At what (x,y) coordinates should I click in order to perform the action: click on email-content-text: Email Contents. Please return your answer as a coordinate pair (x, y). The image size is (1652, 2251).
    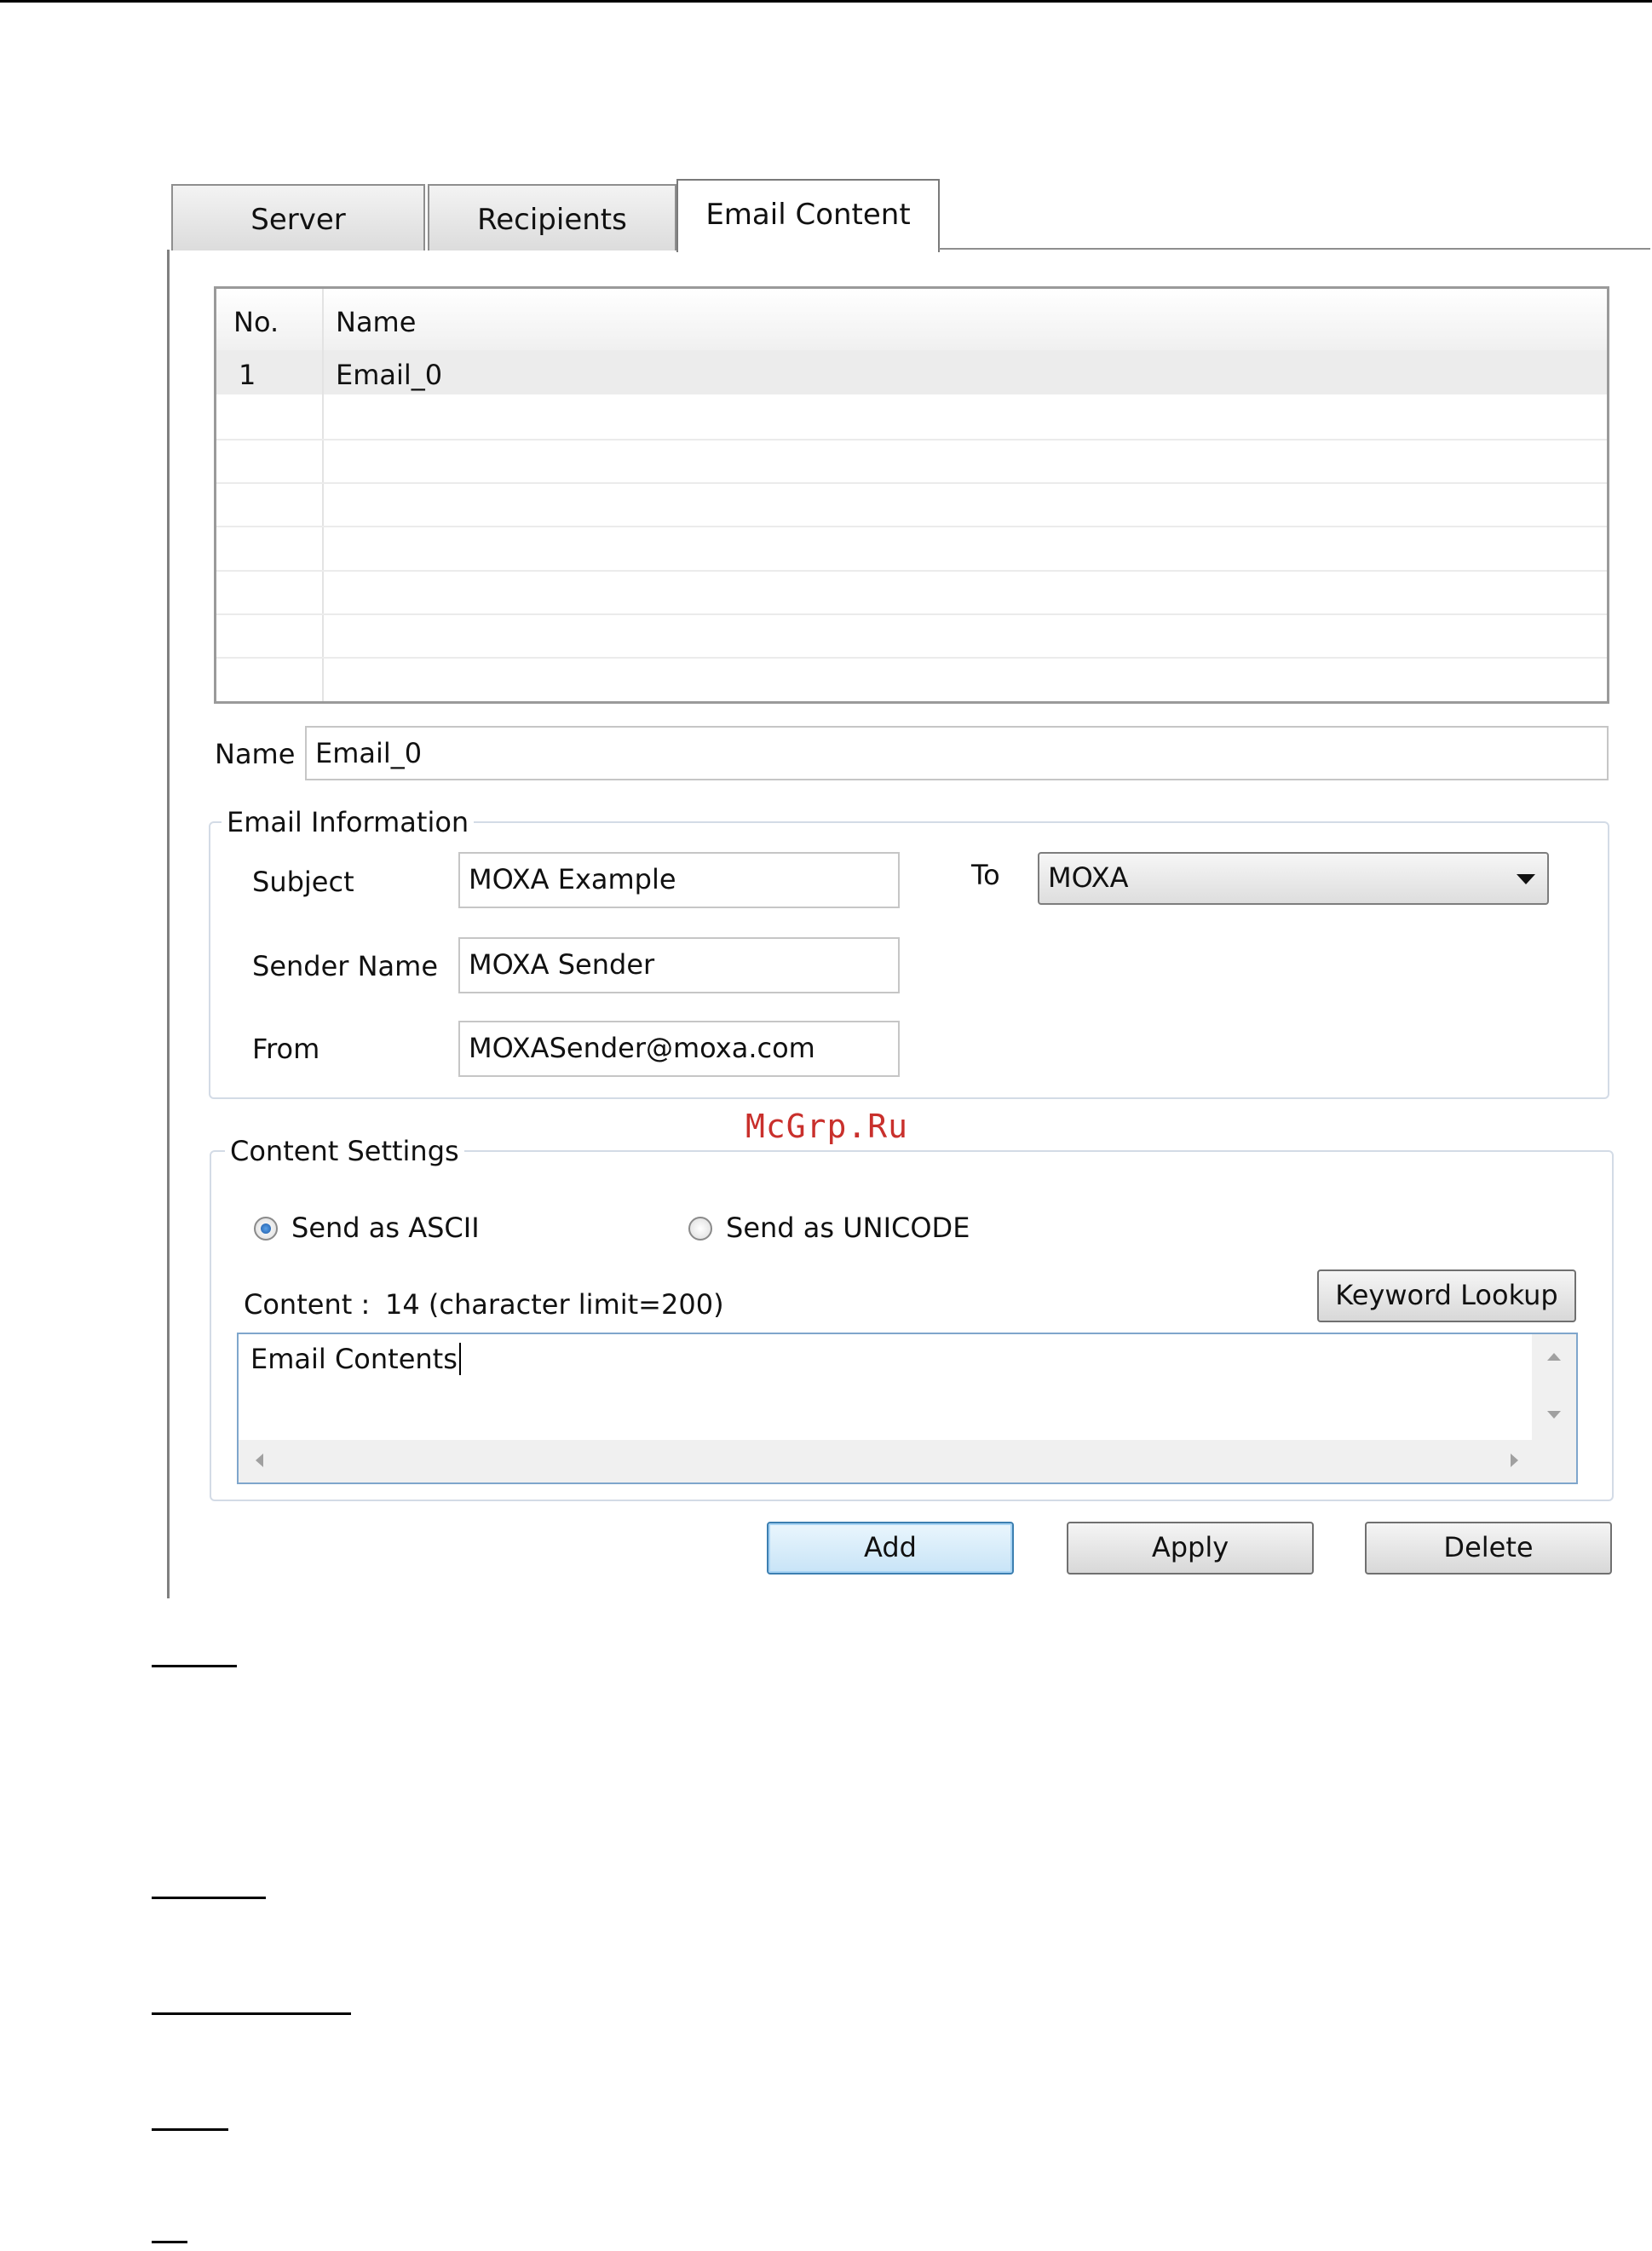
    Looking at the image, I should click on (355, 1359).